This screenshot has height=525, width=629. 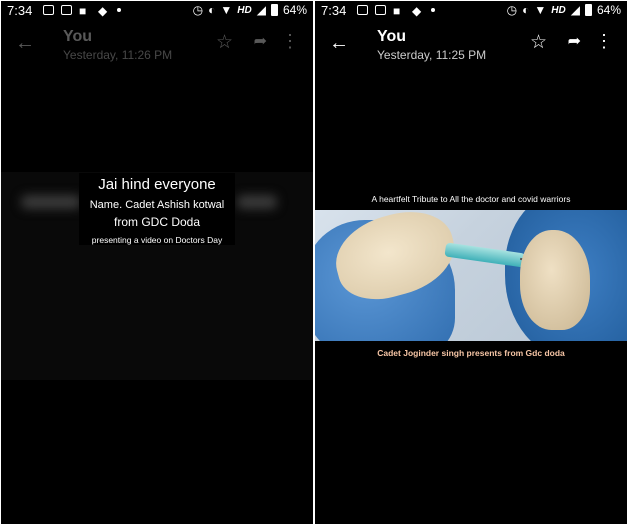 What do you see at coordinates (157, 205) in the screenshot?
I see `video-line-2: Name. Cadet Ashish kotwal` at bounding box center [157, 205].